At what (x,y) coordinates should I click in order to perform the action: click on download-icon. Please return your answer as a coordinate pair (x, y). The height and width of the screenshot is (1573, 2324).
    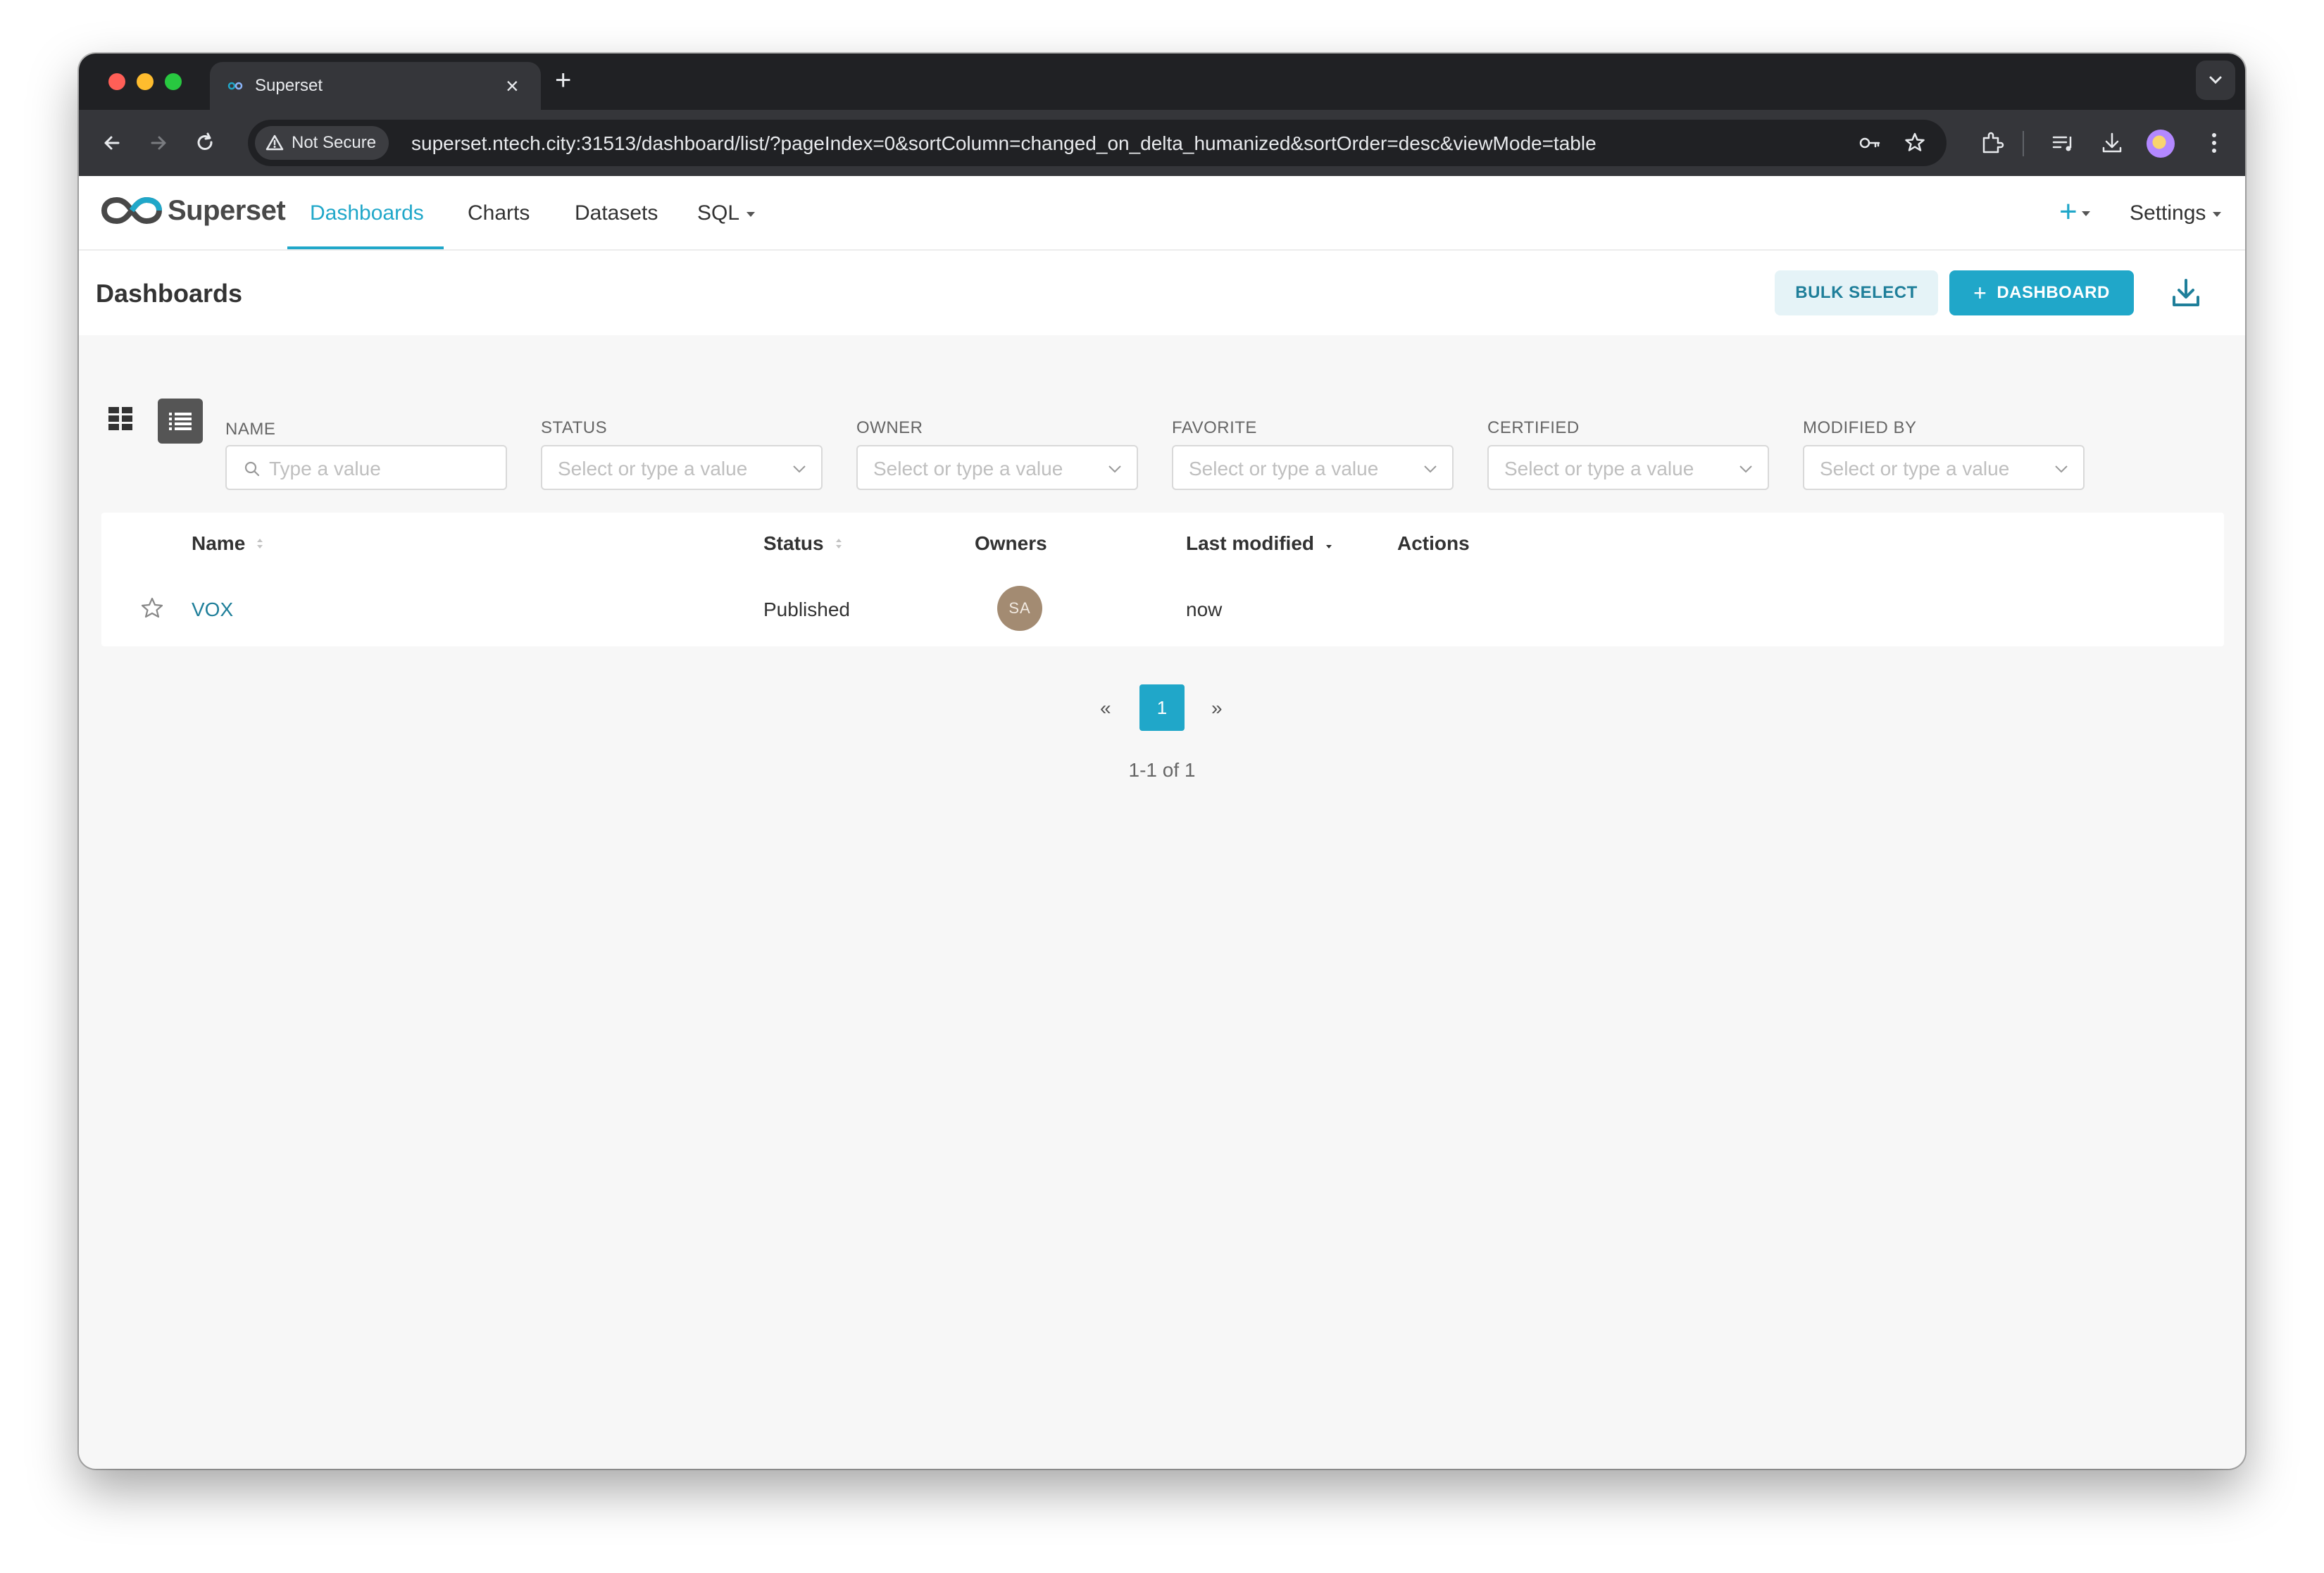
    Looking at the image, I should click on (2112, 143).